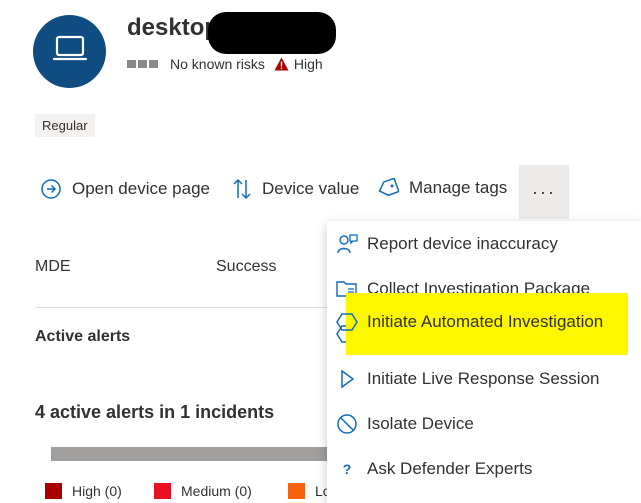  Describe the element at coordinates (242, 189) in the screenshot. I see `sort-arrows-icon` at that location.